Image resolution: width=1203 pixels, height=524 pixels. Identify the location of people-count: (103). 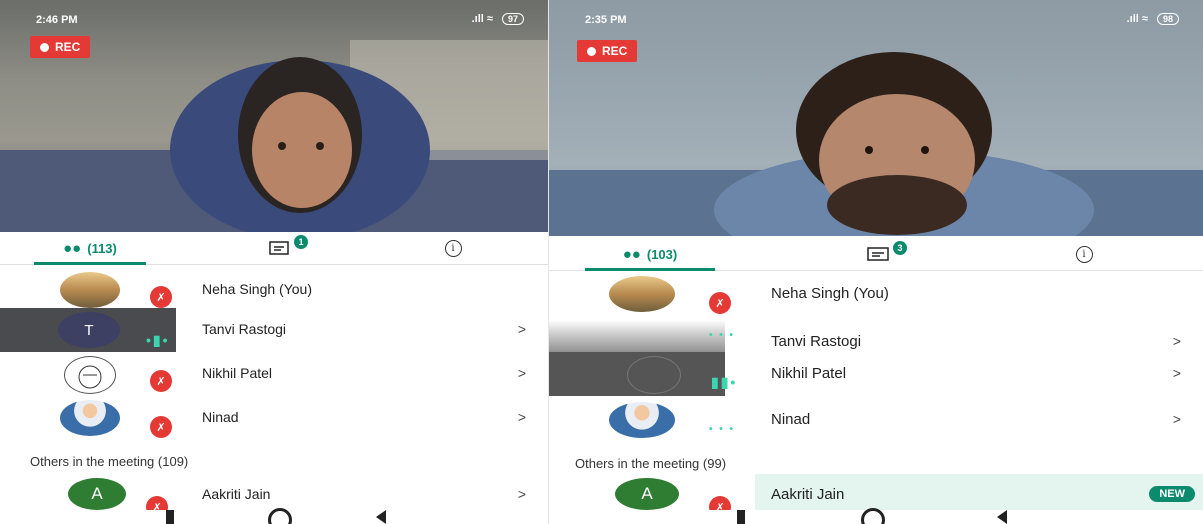
(662, 254).